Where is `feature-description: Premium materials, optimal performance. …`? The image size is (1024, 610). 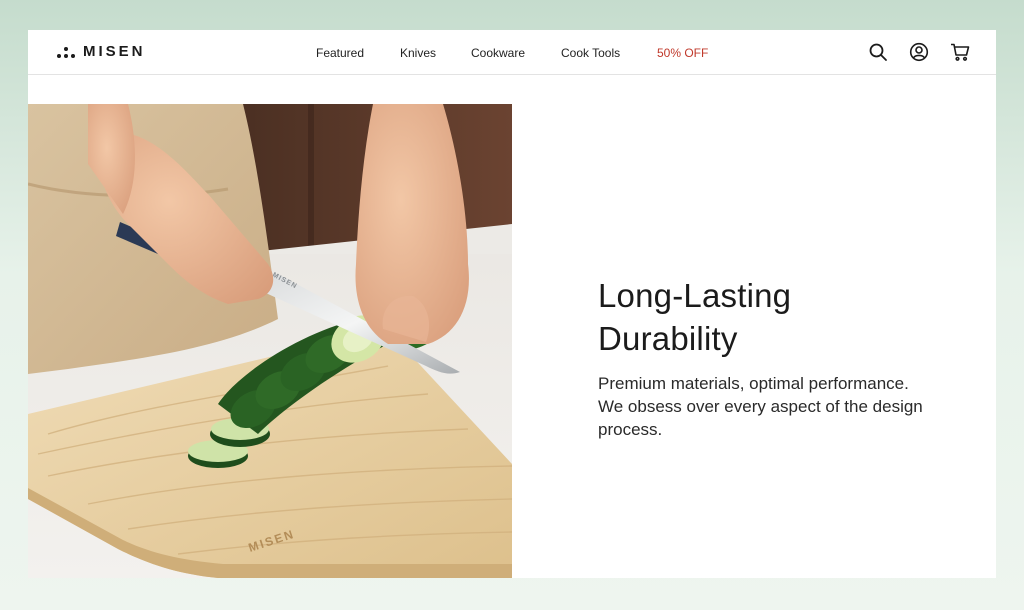 feature-description: Premium materials, optimal performance. … is located at coordinates (760, 406).